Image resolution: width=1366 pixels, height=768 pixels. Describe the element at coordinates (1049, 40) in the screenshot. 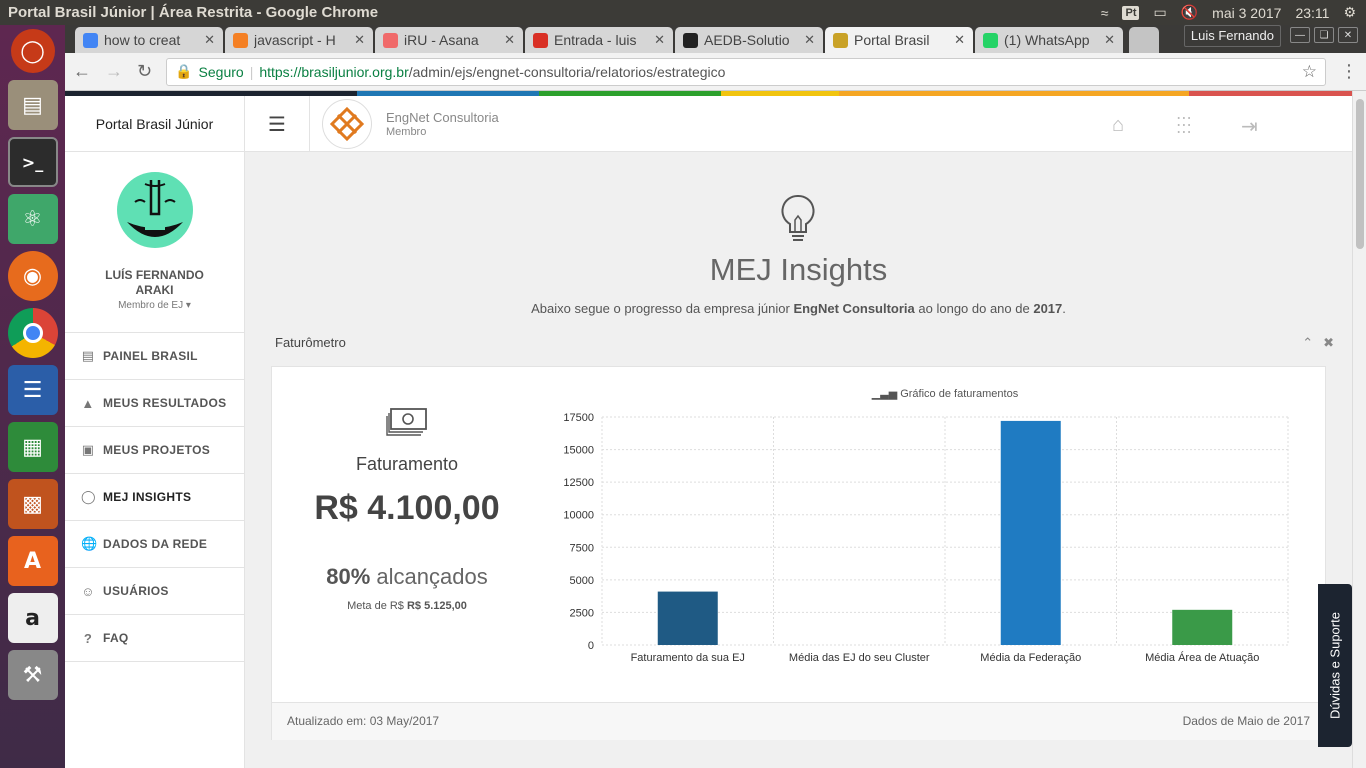

I see `browser-tab: (1) WhatsApp ✕` at that location.